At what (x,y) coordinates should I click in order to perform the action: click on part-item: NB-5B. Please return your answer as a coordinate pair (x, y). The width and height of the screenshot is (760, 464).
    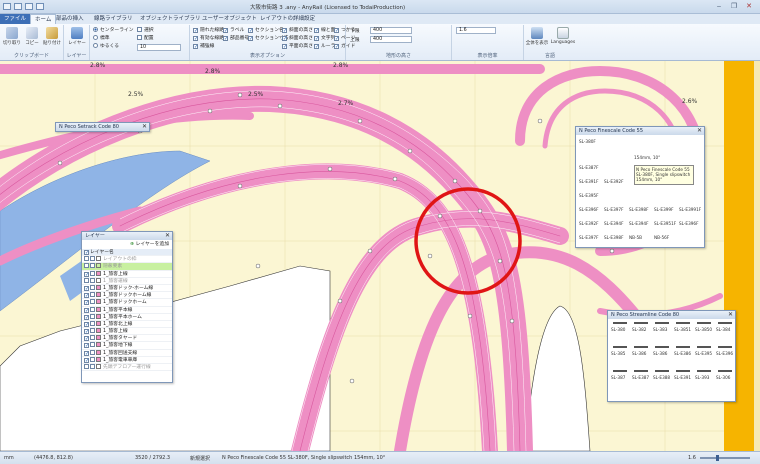
    Looking at the image, I should click on (635, 237).